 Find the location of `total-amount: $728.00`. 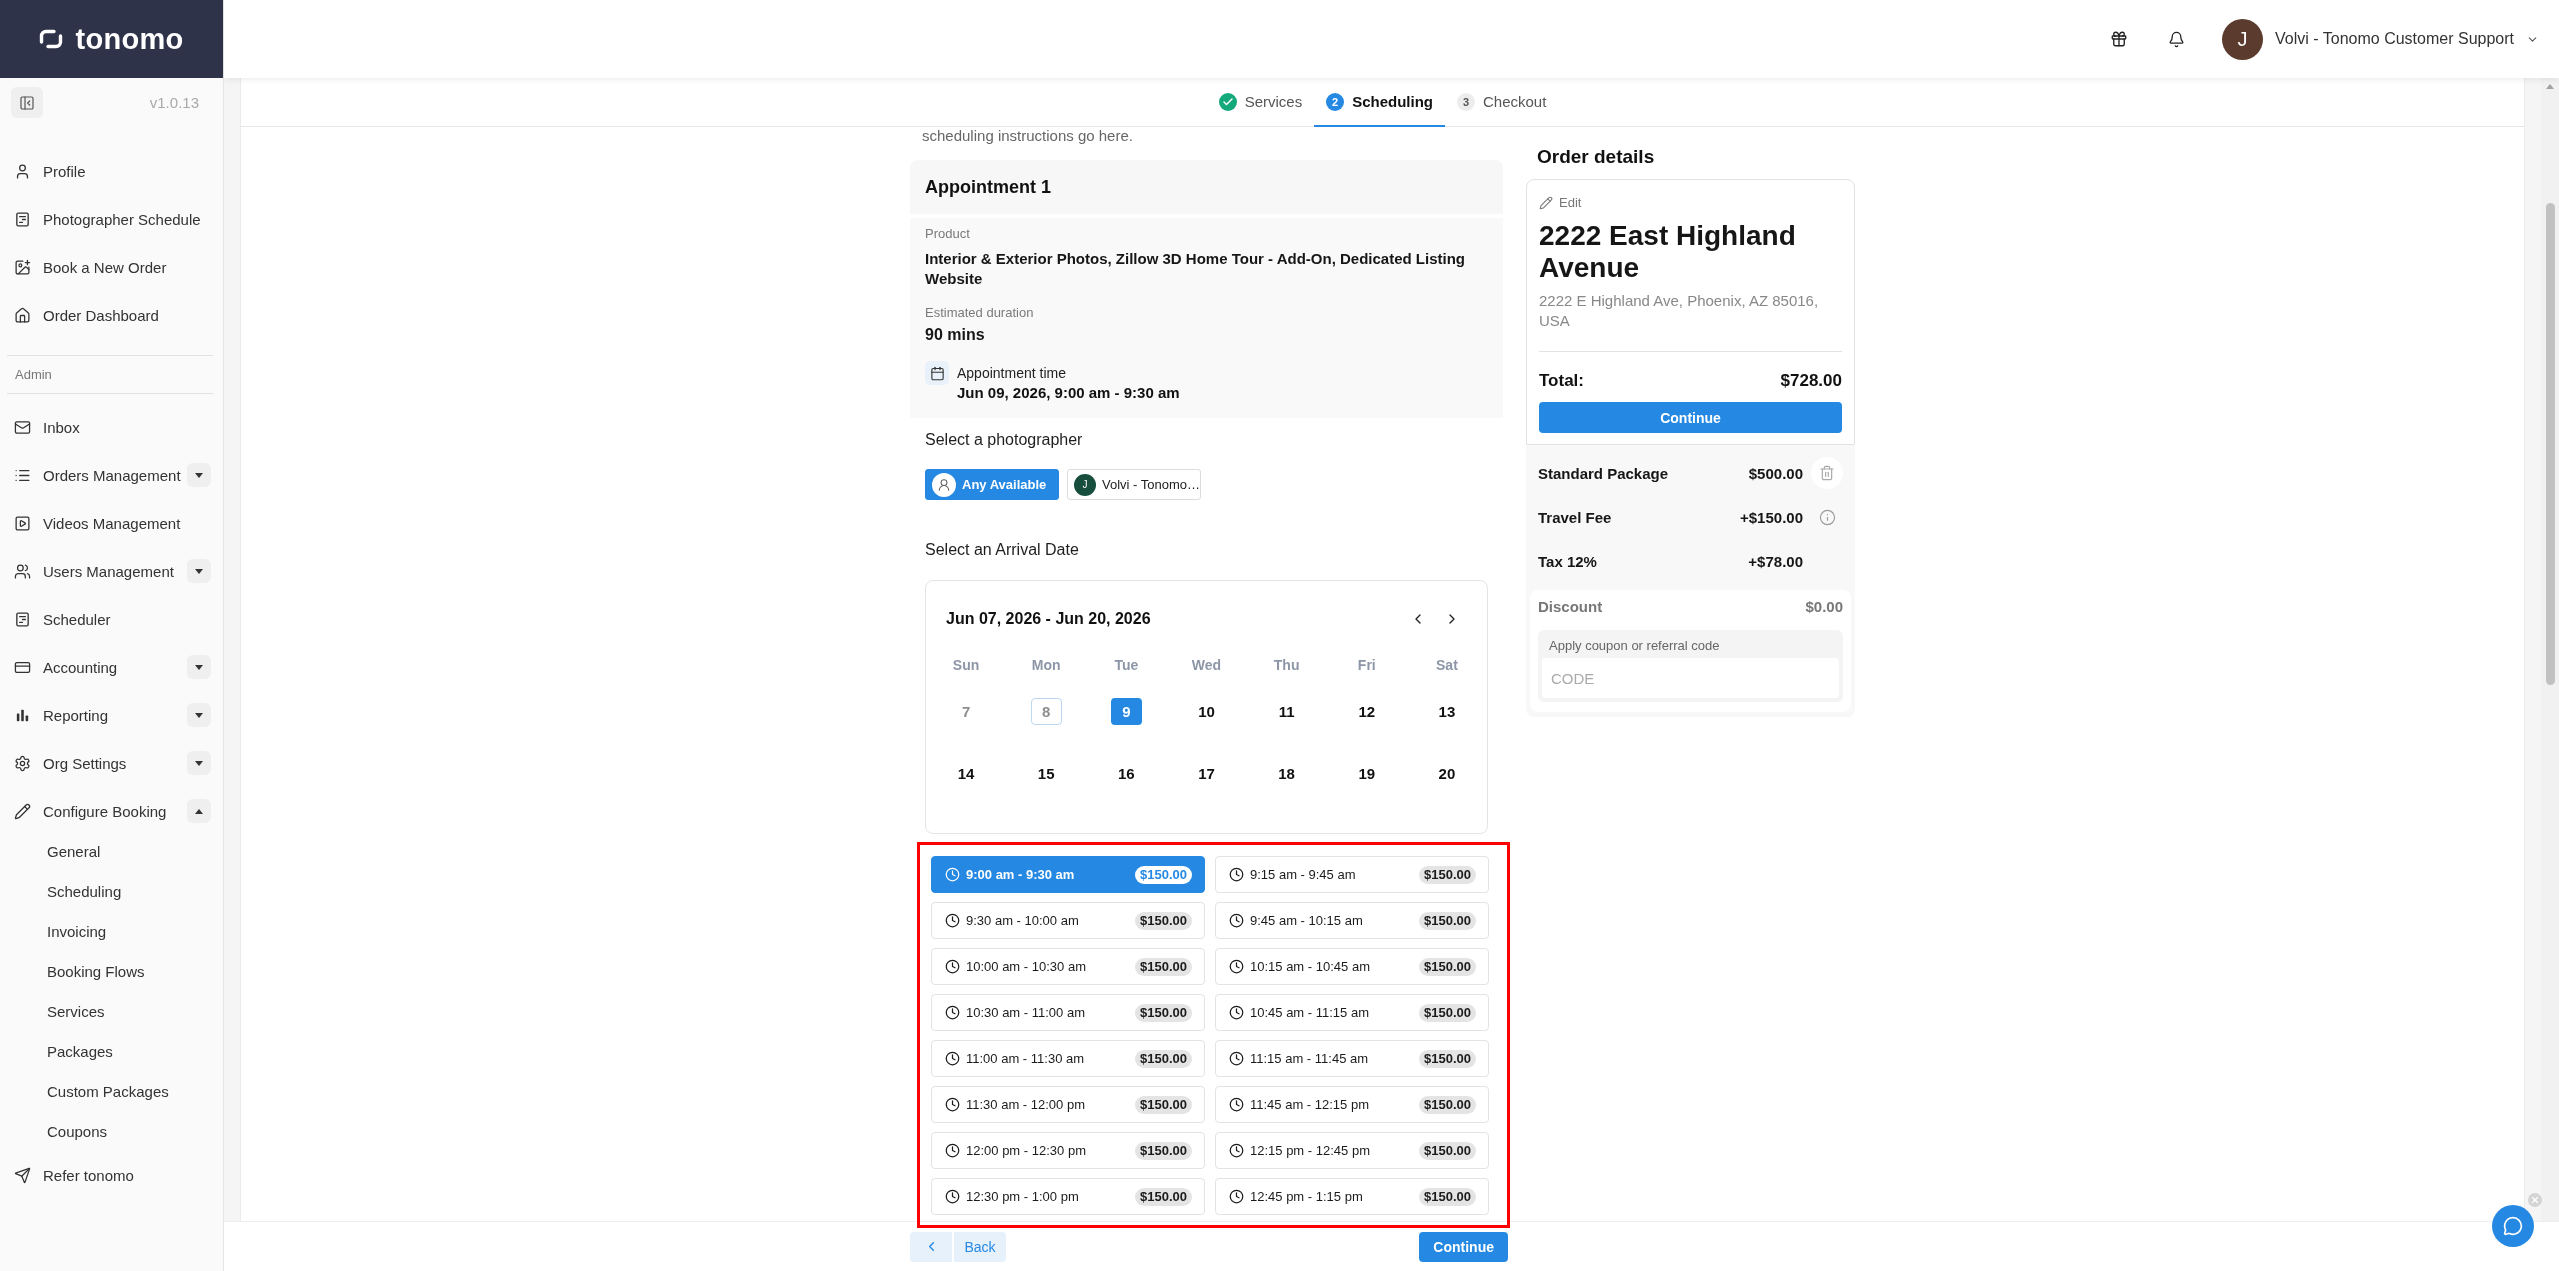

total-amount: $728.00 is located at coordinates (1811, 381).